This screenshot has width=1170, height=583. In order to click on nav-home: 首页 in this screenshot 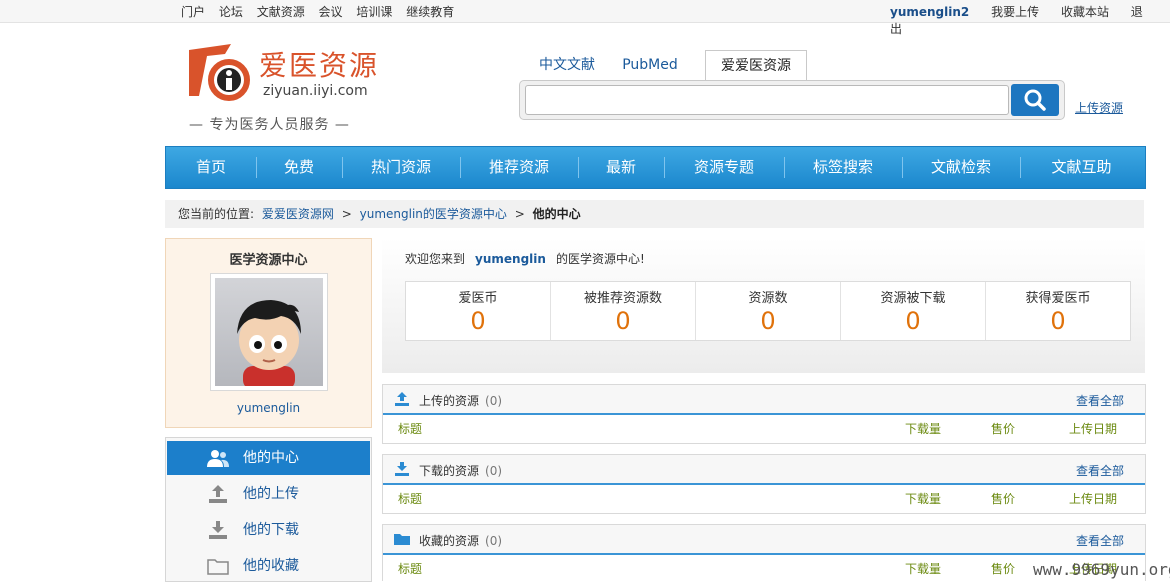, I will do `click(211, 167)`.